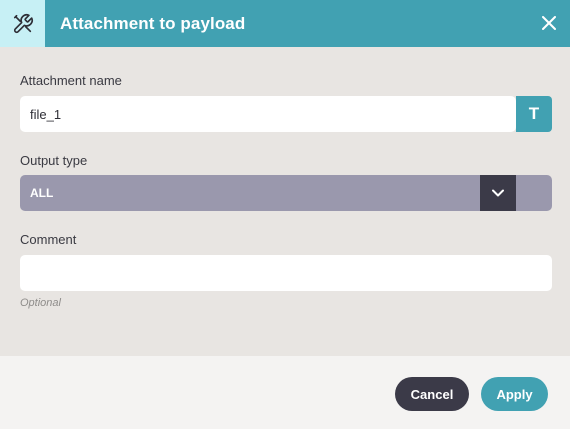  What do you see at coordinates (514, 394) in the screenshot?
I see `apply-button: Apply` at bounding box center [514, 394].